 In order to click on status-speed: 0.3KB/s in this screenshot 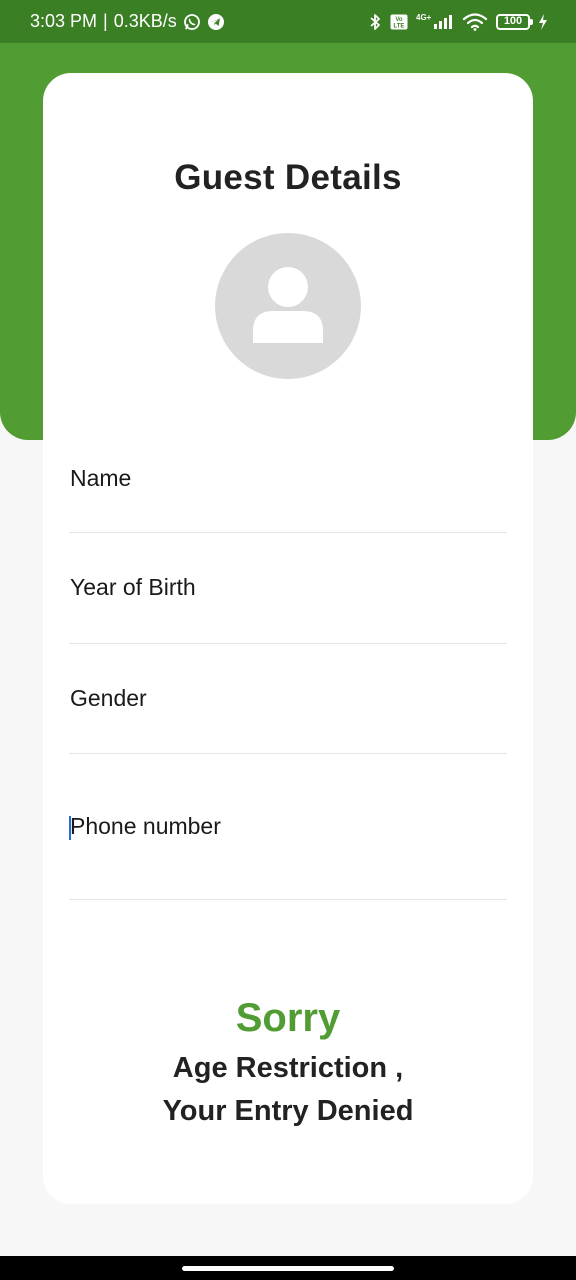, I will do `click(145, 21)`.